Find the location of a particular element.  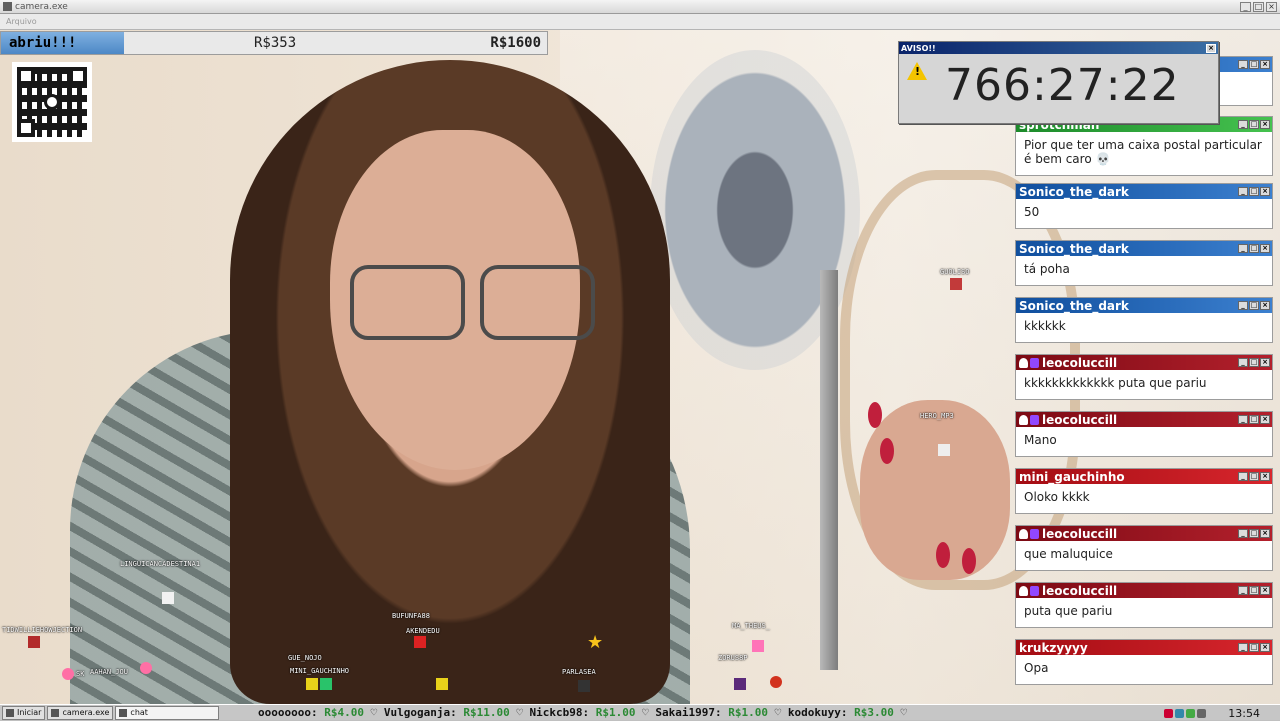

chat-username: Sonico_the_dark is located at coordinates (1074, 191).